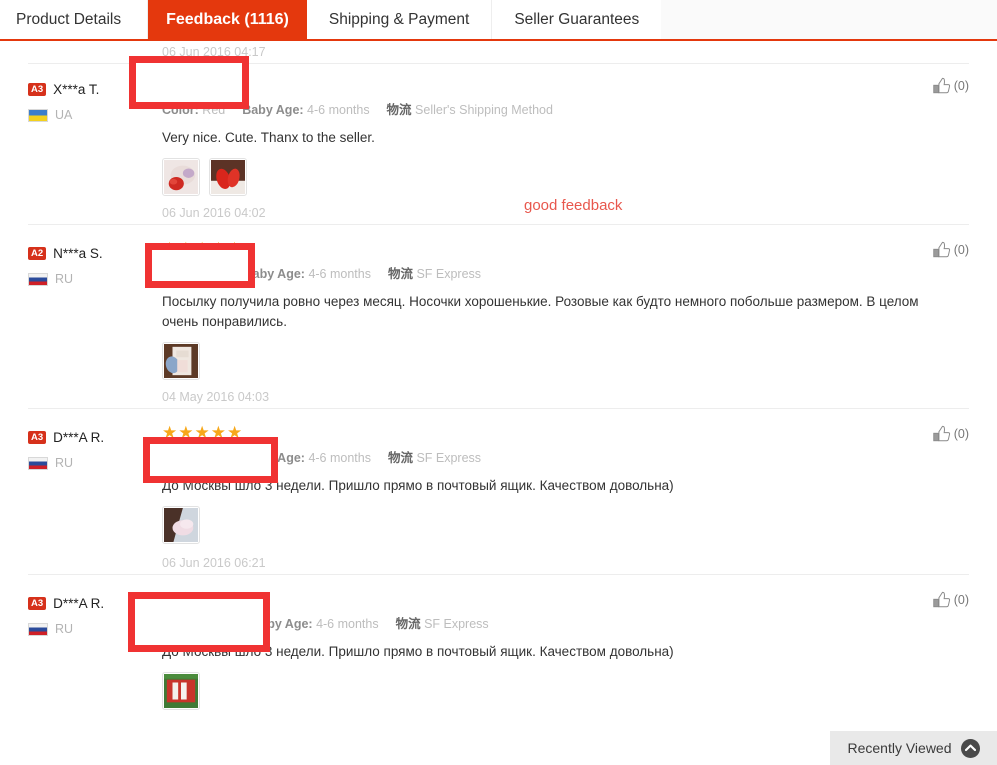  Describe the element at coordinates (227, 19) in the screenshot. I see `tab-feedback: Feedback (1116)` at that location.